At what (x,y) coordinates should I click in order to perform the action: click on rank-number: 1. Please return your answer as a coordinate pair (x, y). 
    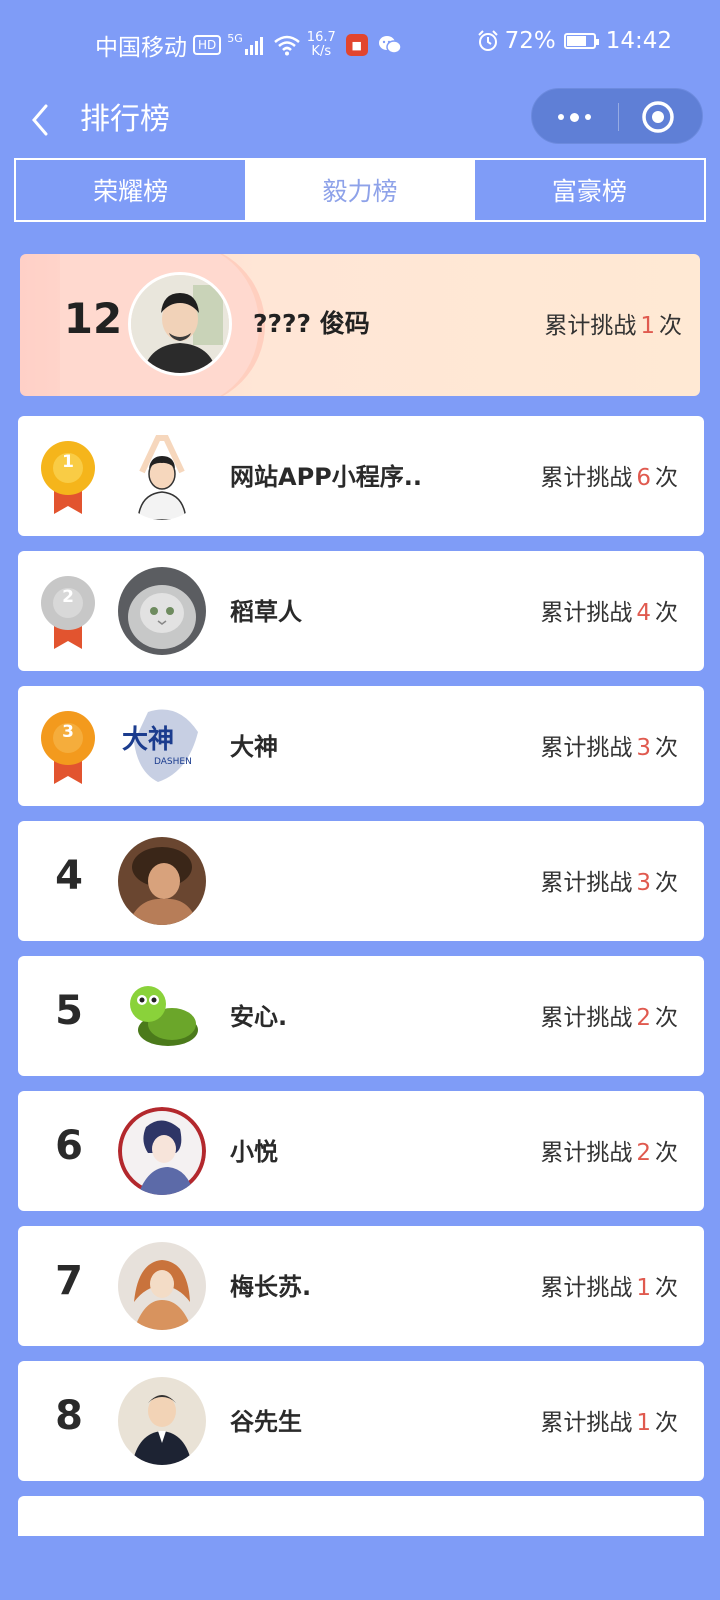
    Looking at the image, I should click on (68, 462).